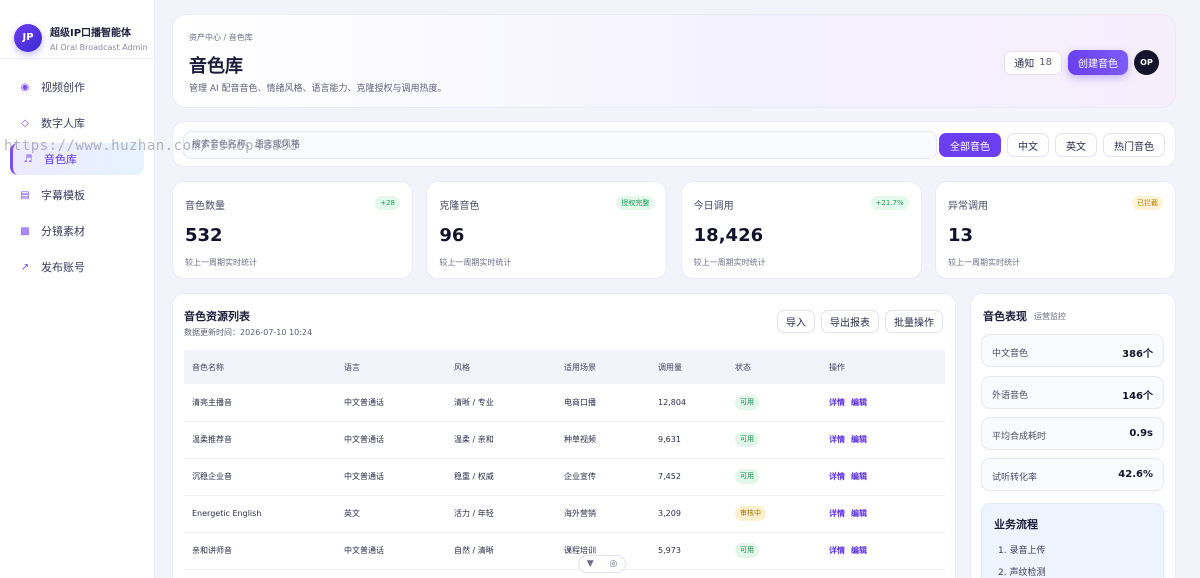 The height and width of the screenshot is (578, 1200). What do you see at coordinates (1022, 551) in the screenshot?
I see `flow-step: 1. 录音上传` at bounding box center [1022, 551].